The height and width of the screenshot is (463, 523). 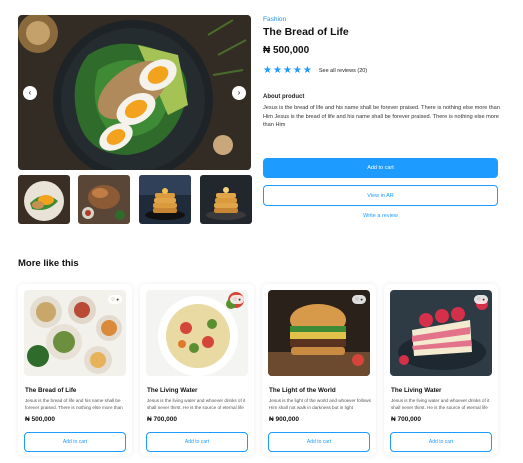 What do you see at coordinates (48, 263) in the screenshot?
I see `more-like-this-heading: More like this` at bounding box center [48, 263].